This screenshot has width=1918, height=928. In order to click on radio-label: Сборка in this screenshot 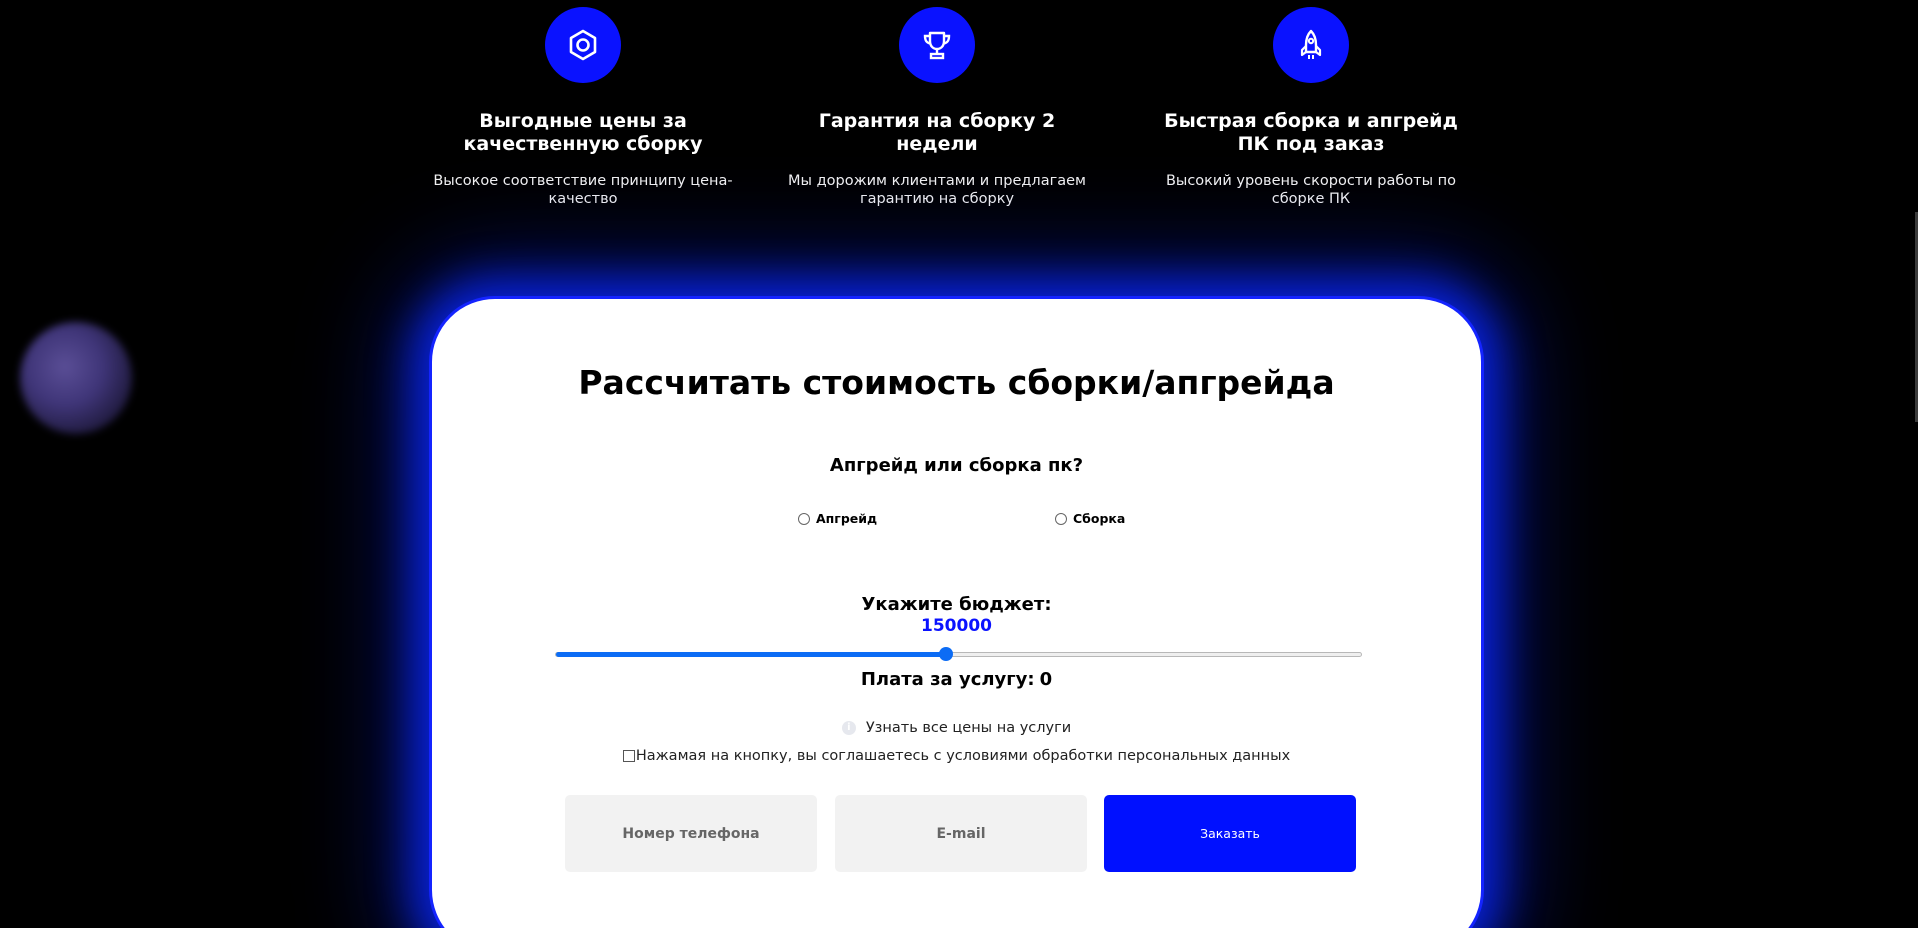, I will do `click(1099, 518)`.